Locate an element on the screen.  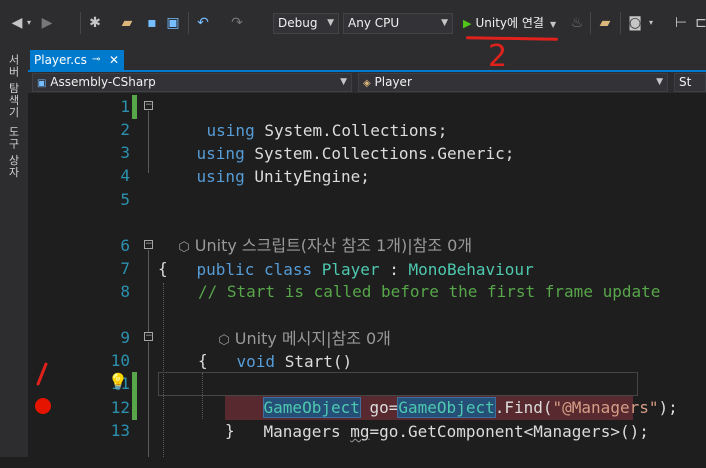
find-in-files-icon: ▰ is located at coordinates (605, 23).